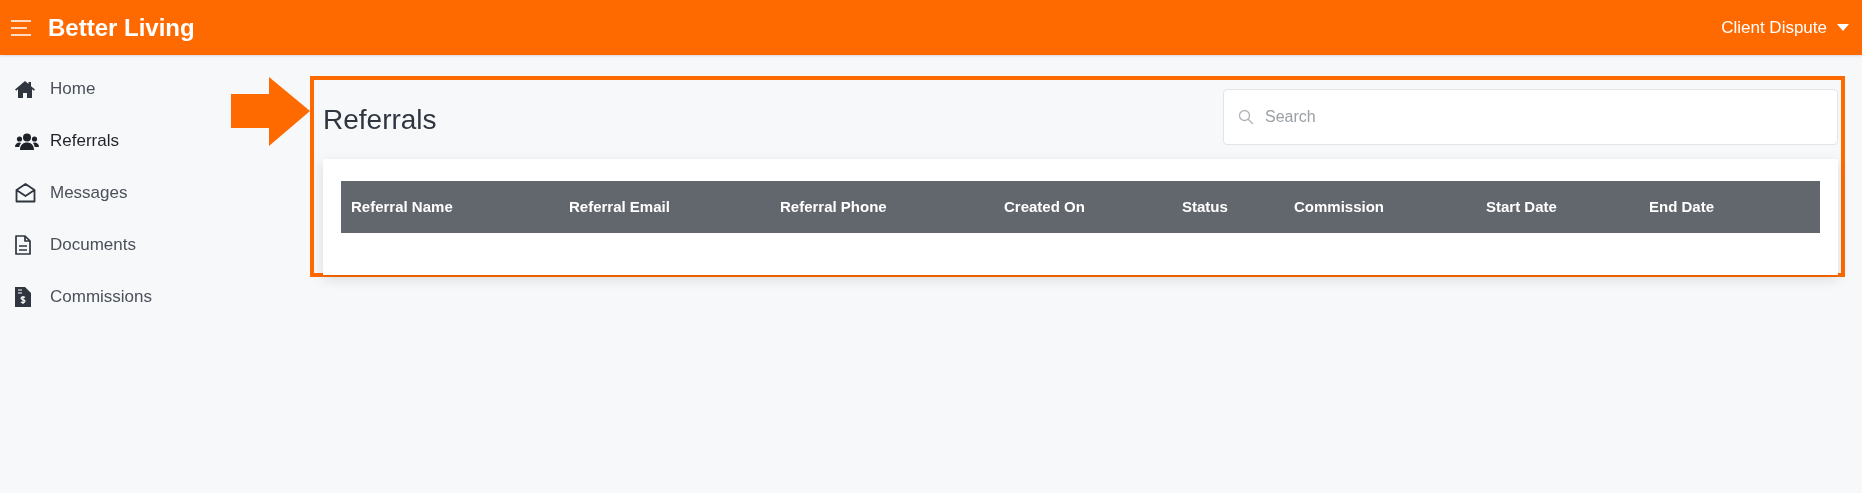 The width and height of the screenshot is (1862, 493). Describe the element at coordinates (1246, 117) in the screenshot. I see `search-icon` at that location.